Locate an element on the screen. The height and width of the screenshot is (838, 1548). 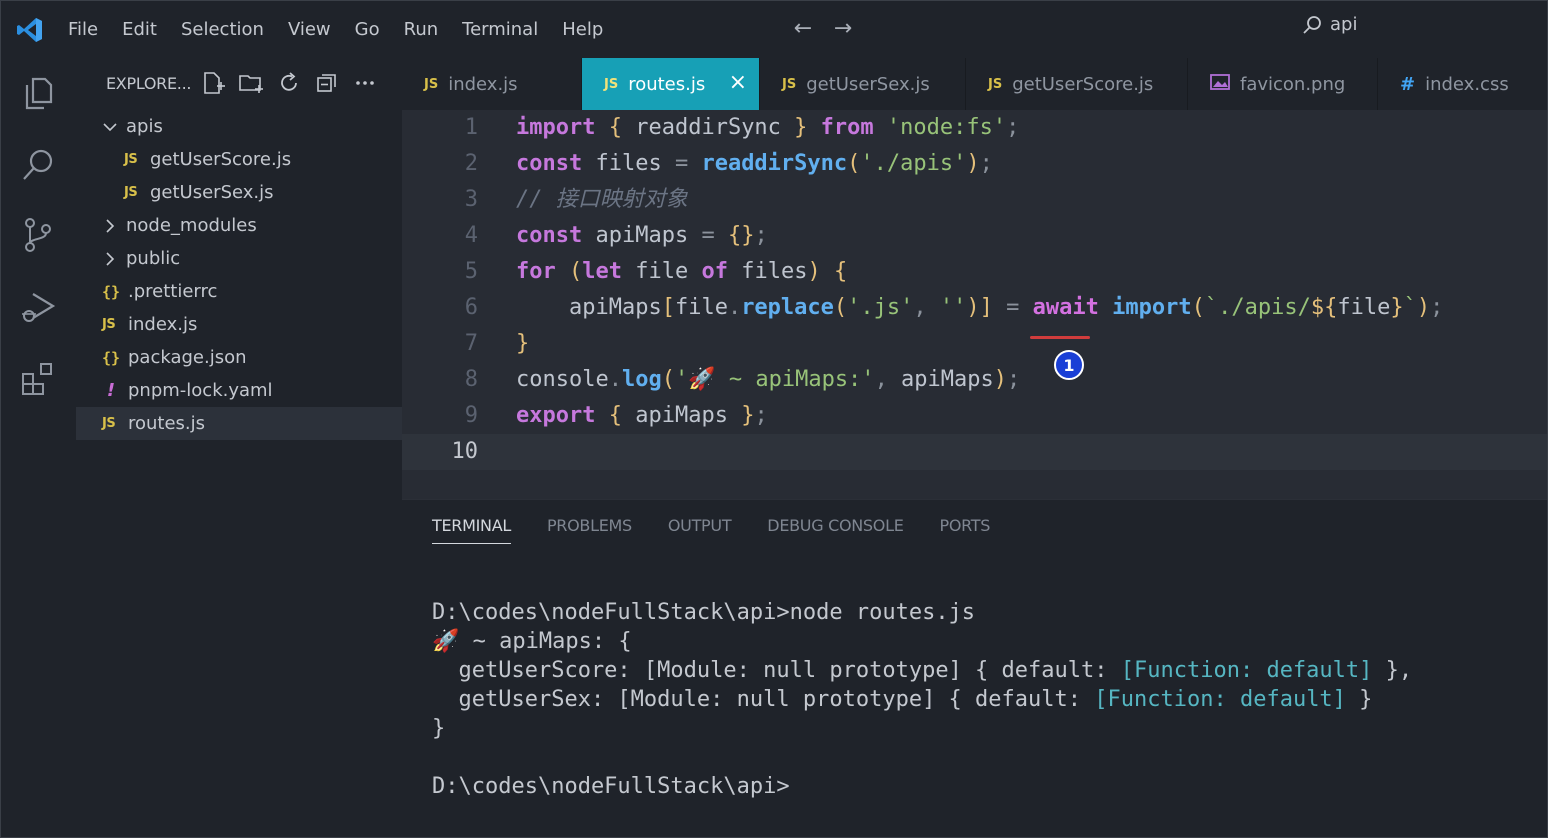
arrow-right-icon: → is located at coordinates (843, 28).